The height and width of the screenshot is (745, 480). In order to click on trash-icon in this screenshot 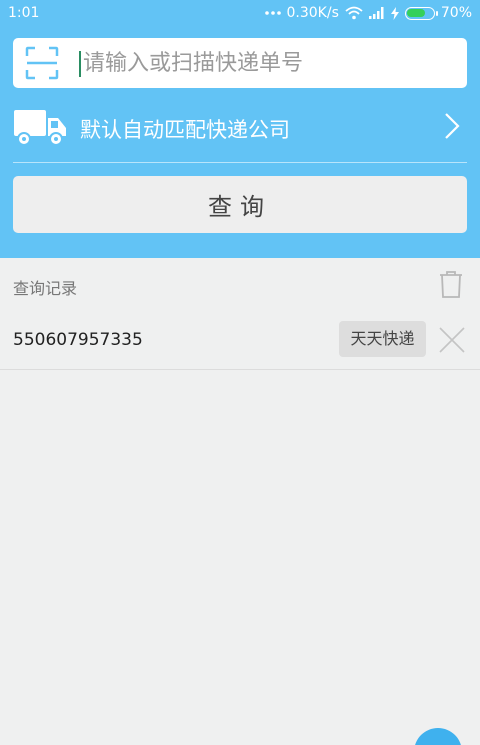, I will do `click(451, 284)`.